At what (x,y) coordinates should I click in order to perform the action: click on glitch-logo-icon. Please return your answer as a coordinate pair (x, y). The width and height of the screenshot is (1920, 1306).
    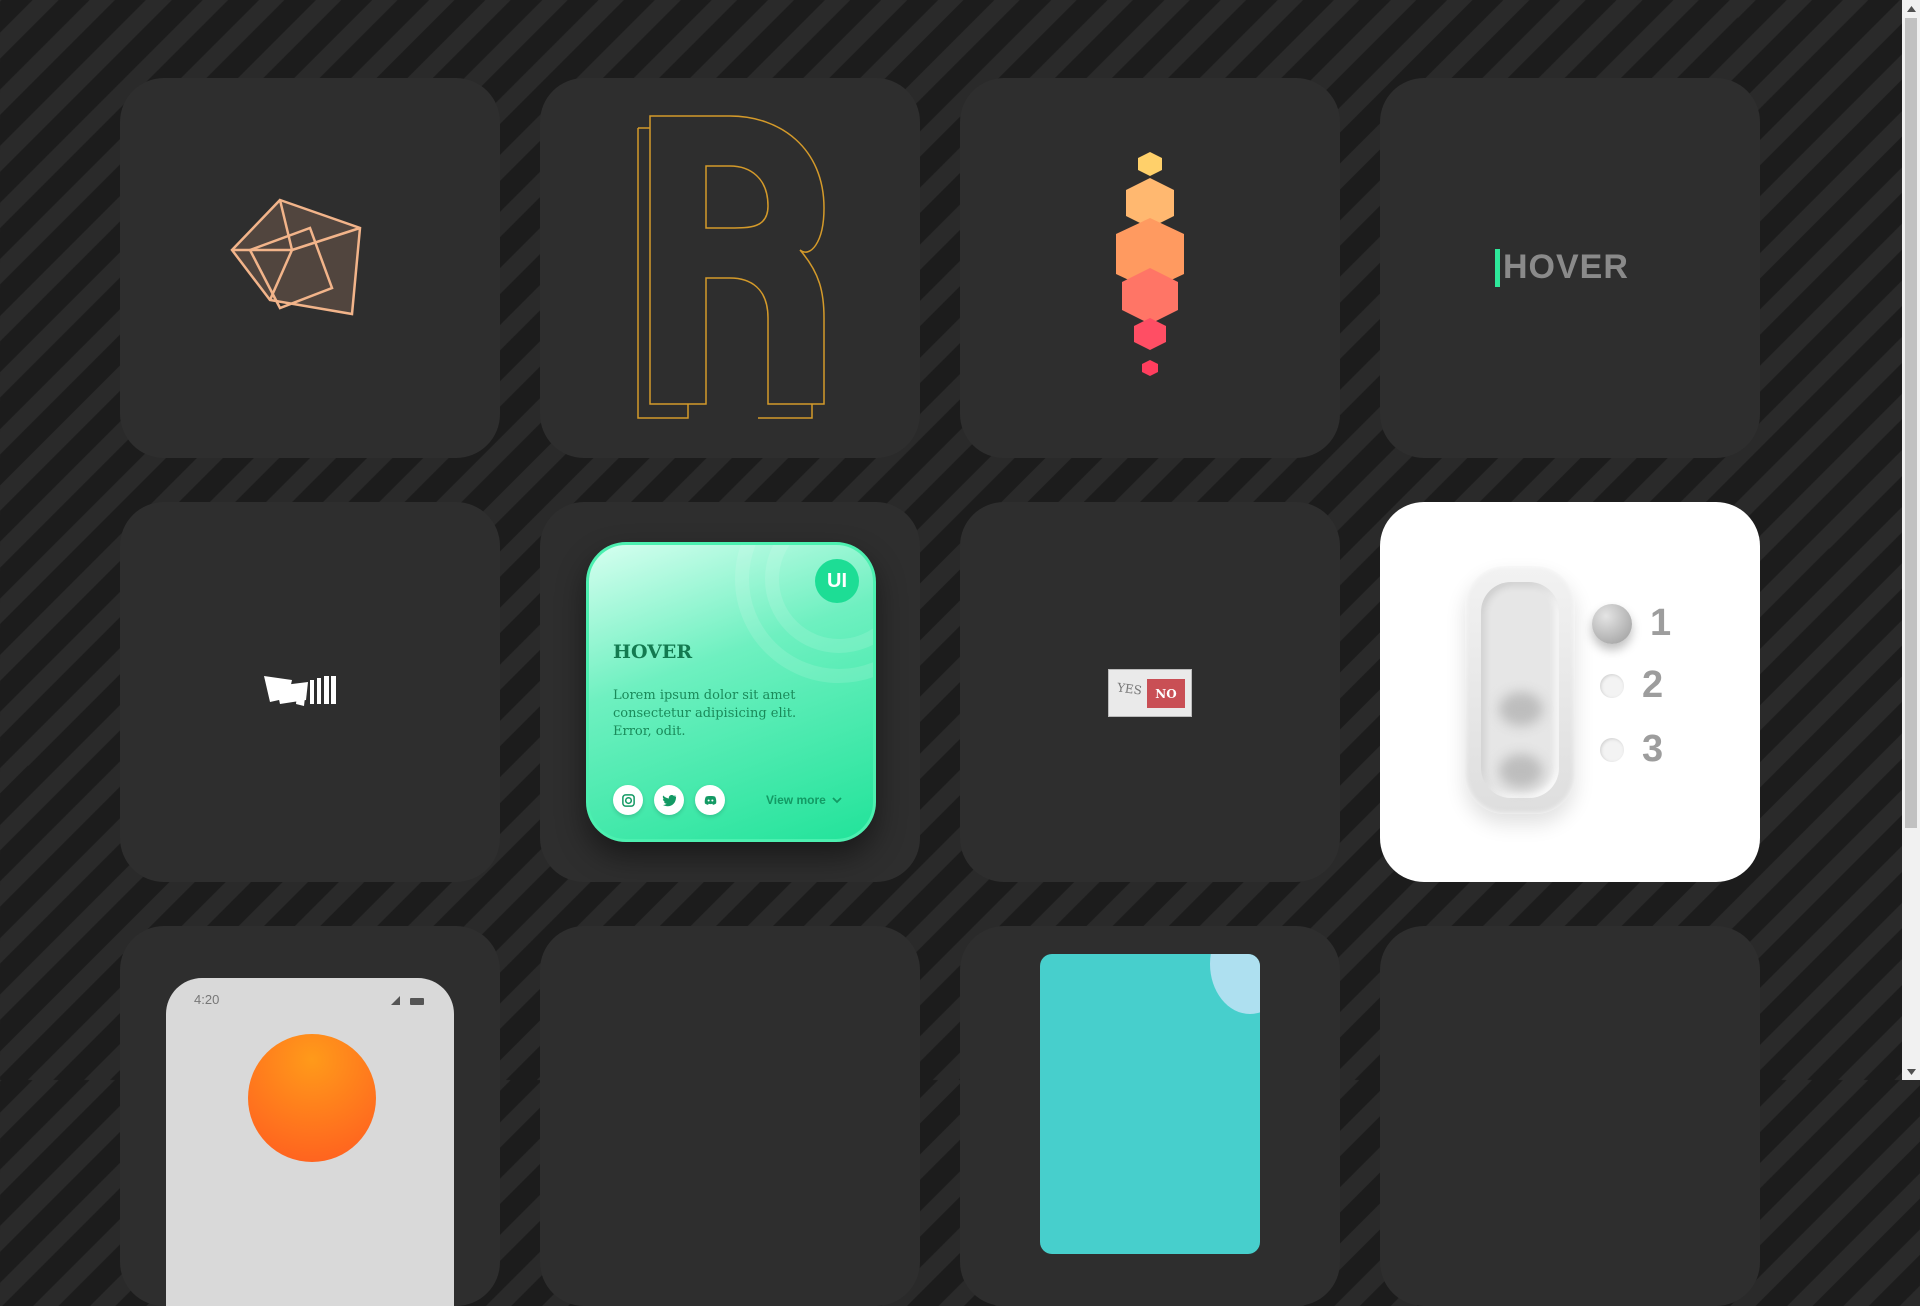
    Looking at the image, I should click on (300, 691).